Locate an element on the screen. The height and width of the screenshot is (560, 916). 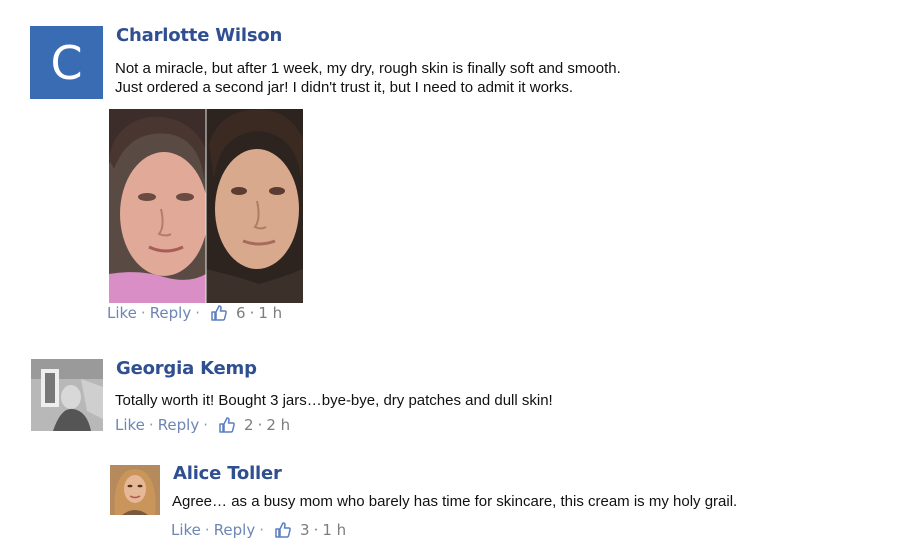
avatar: C is located at coordinates (66, 62).